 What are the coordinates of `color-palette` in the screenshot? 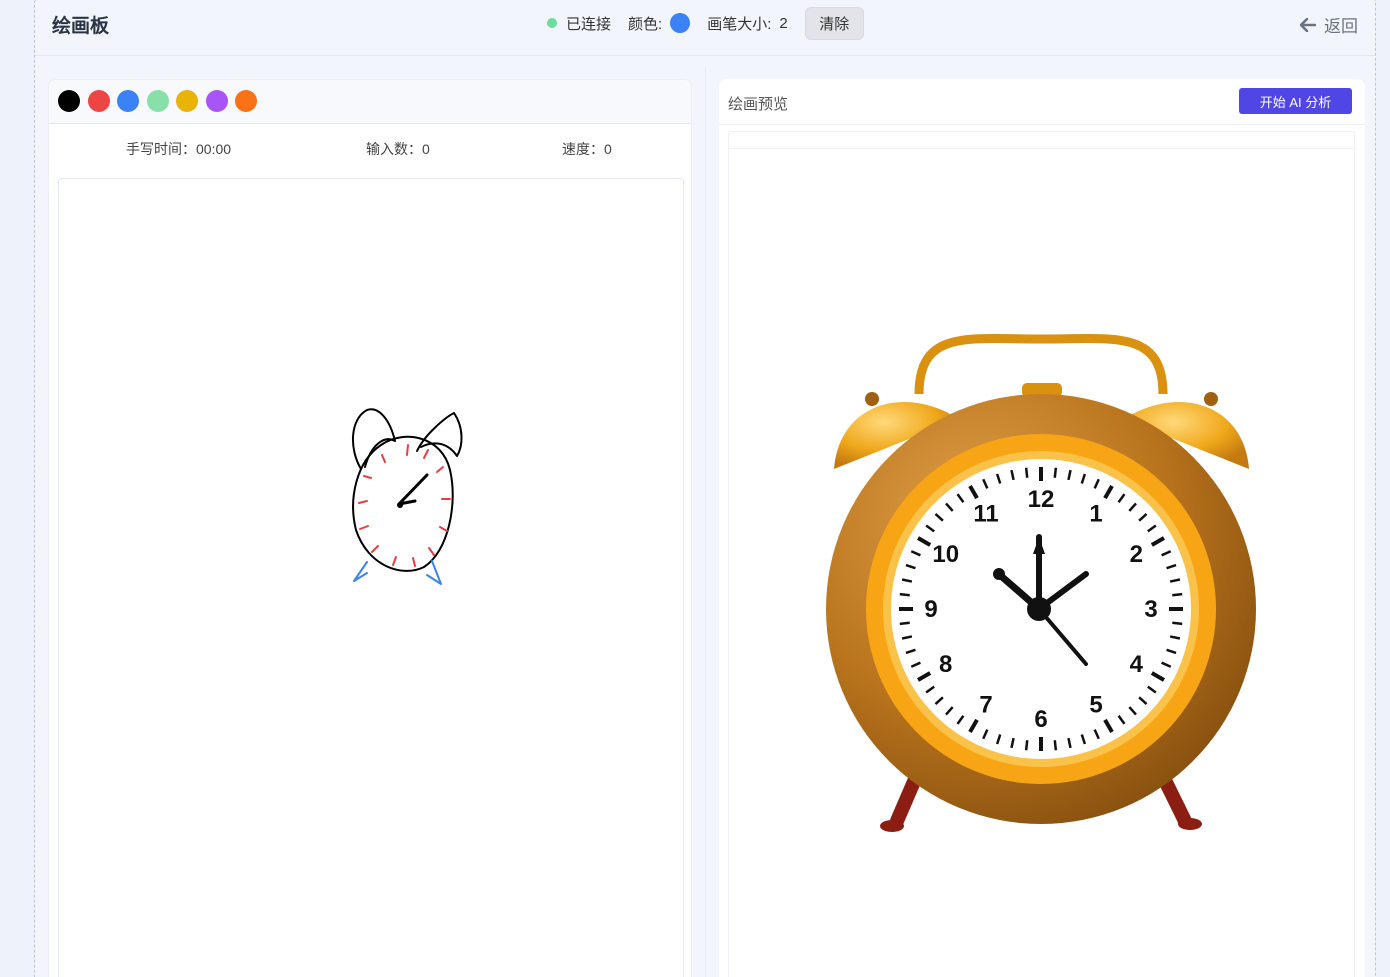 It's located at (370, 102).